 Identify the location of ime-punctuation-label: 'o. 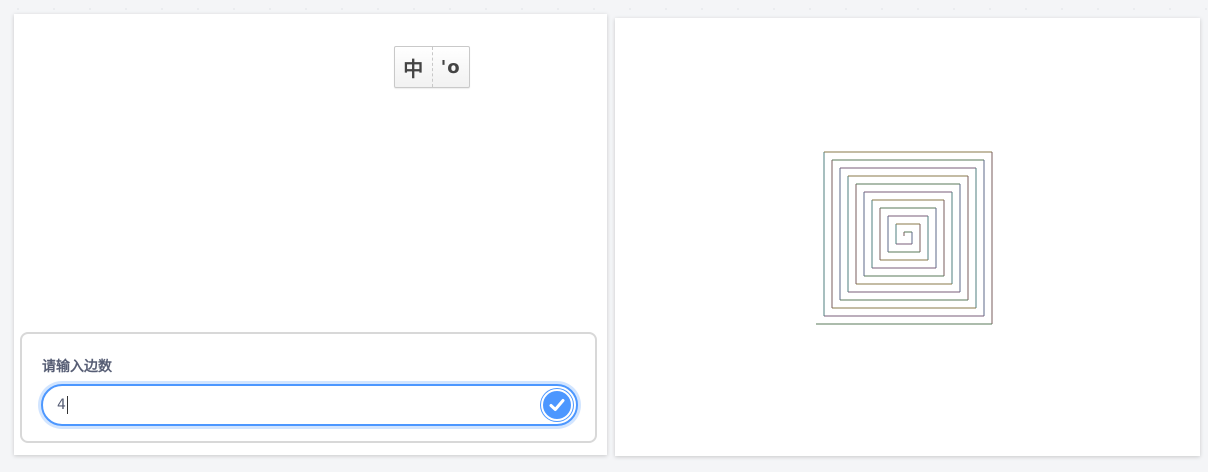
(450, 67).